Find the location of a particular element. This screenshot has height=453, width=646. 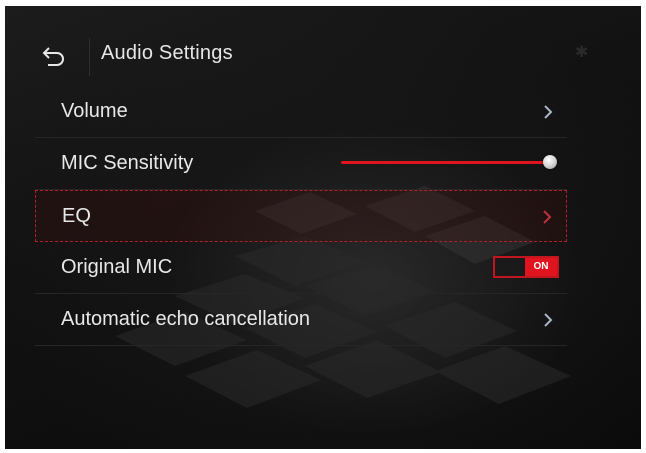

setting-row-echo-cancellation: Automatic echo cancellation is located at coordinates (301, 320).